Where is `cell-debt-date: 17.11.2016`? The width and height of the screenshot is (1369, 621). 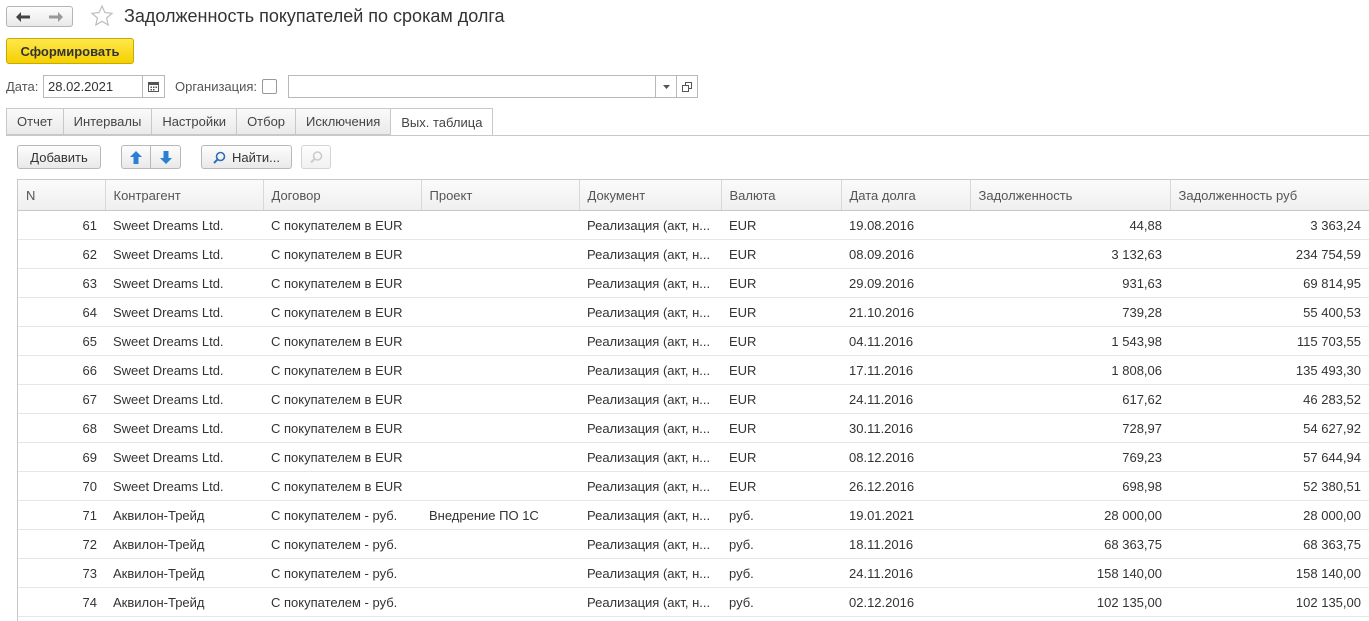 cell-debt-date: 17.11.2016 is located at coordinates (905, 370).